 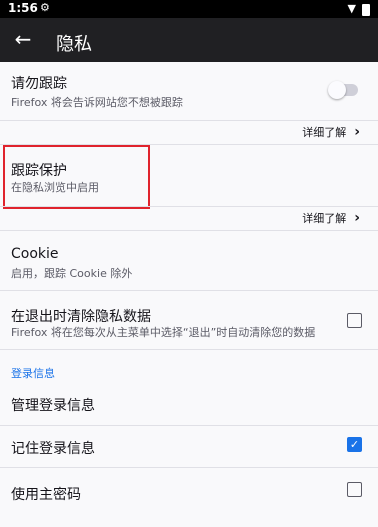 What do you see at coordinates (53, 449) in the screenshot?
I see `remember-logins-title: 记住登录信息` at bounding box center [53, 449].